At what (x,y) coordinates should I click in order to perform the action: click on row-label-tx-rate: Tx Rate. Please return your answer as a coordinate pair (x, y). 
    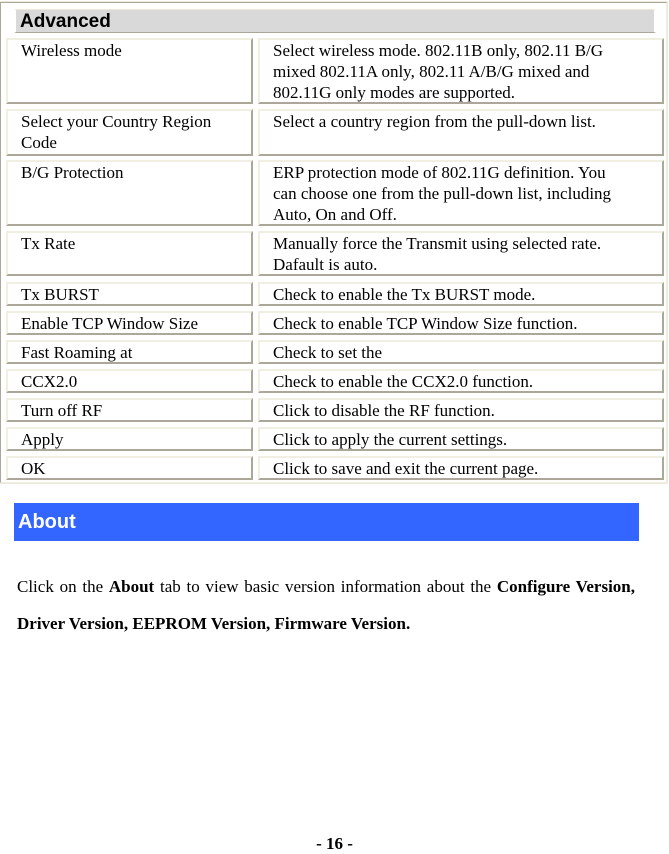
    Looking at the image, I should click on (129, 253).